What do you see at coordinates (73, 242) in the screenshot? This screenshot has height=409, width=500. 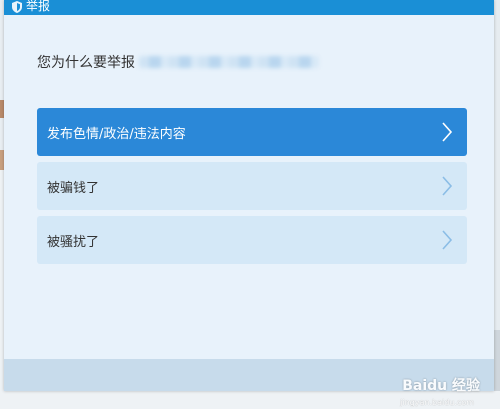 I see `option-label: 被骚扰了` at bounding box center [73, 242].